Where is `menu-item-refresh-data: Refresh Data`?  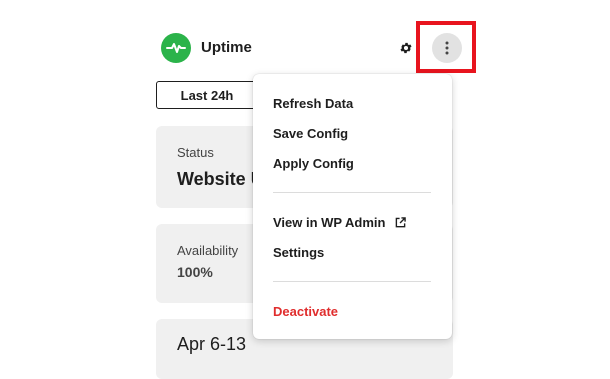
menu-item-refresh-data: Refresh Data is located at coordinates (313, 103).